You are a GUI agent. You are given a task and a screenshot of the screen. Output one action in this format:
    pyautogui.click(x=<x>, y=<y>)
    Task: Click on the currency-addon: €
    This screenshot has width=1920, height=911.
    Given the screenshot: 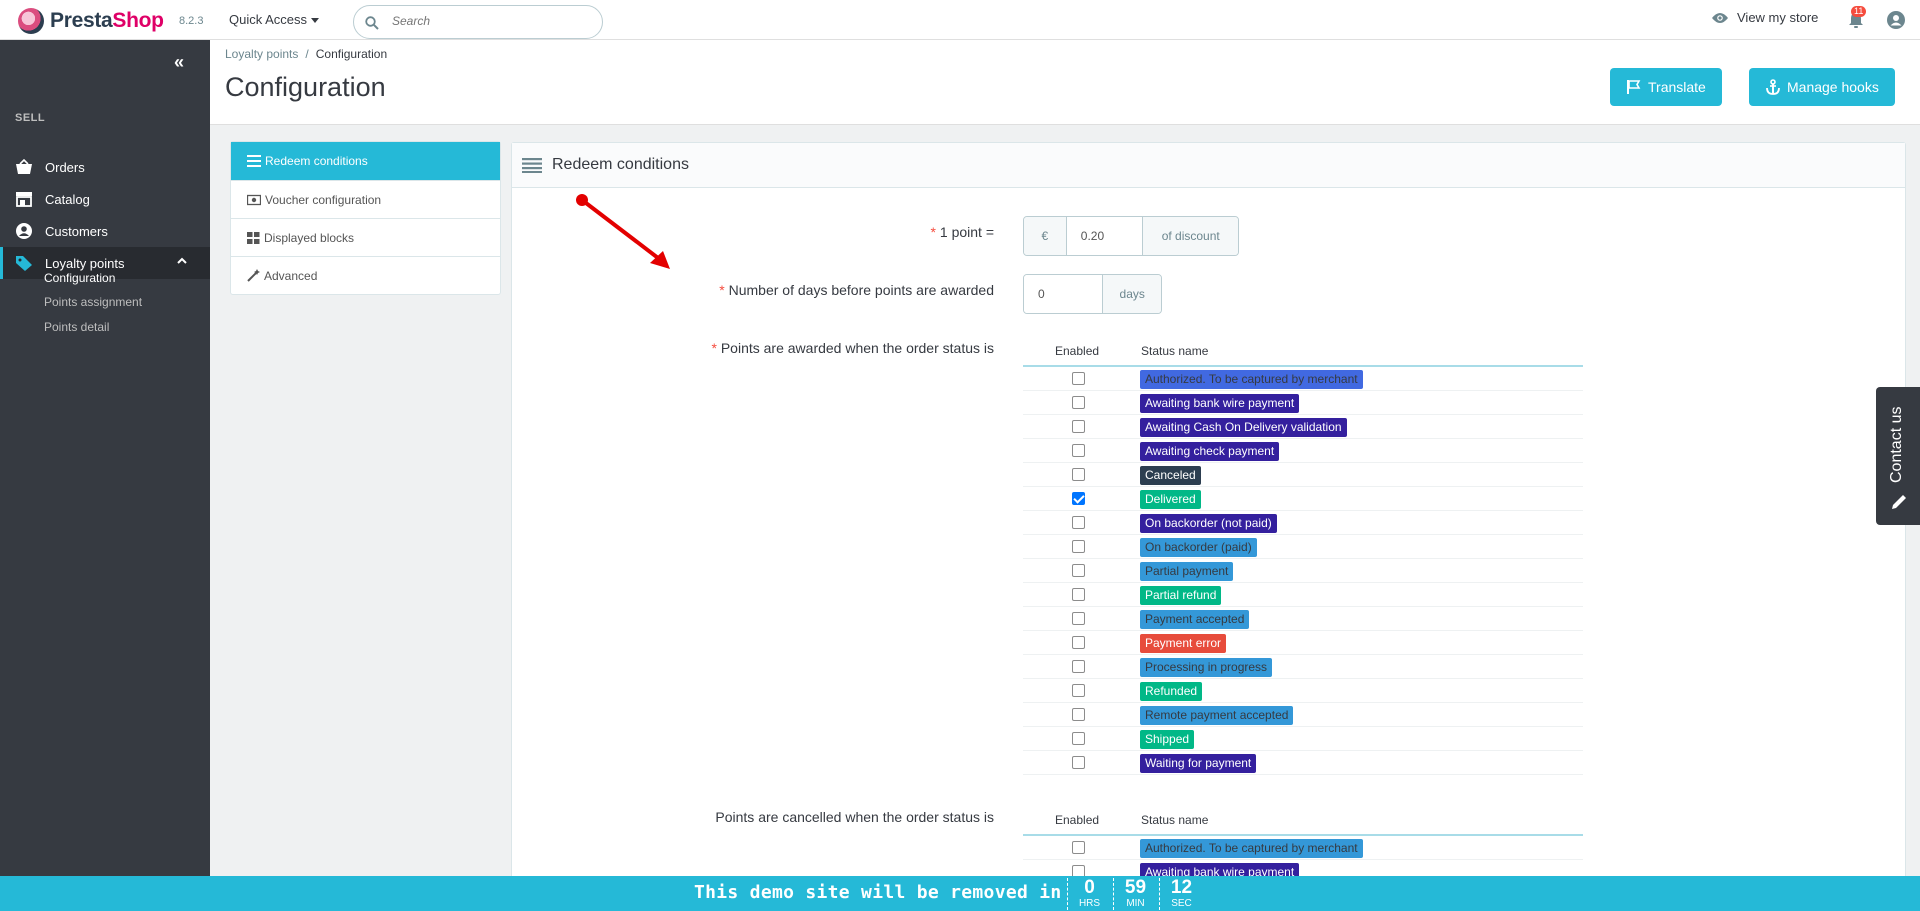 What is the action you would take?
    pyautogui.click(x=1045, y=236)
    